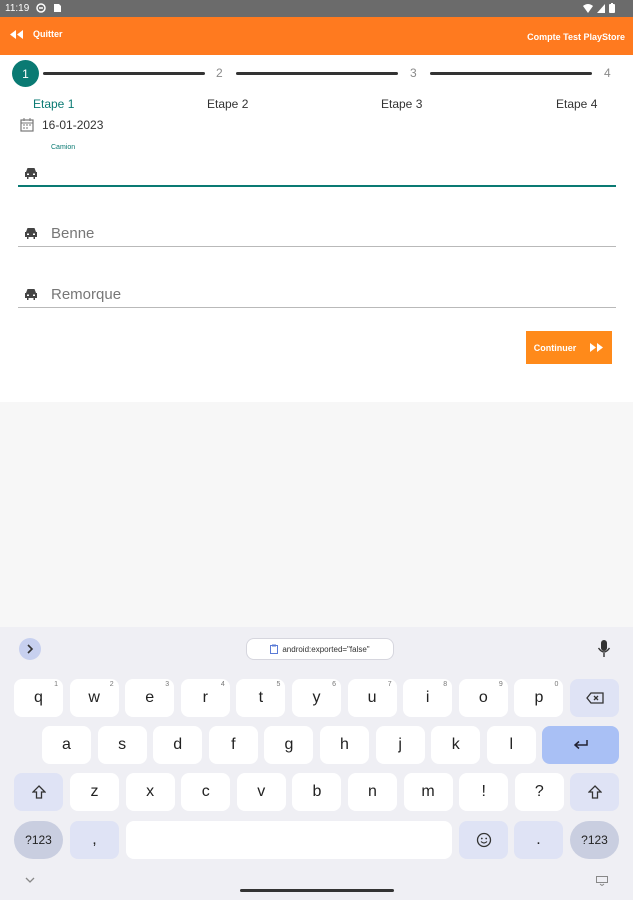 The width and height of the screenshot is (633, 900). I want to click on key-i: i8, so click(428, 698).